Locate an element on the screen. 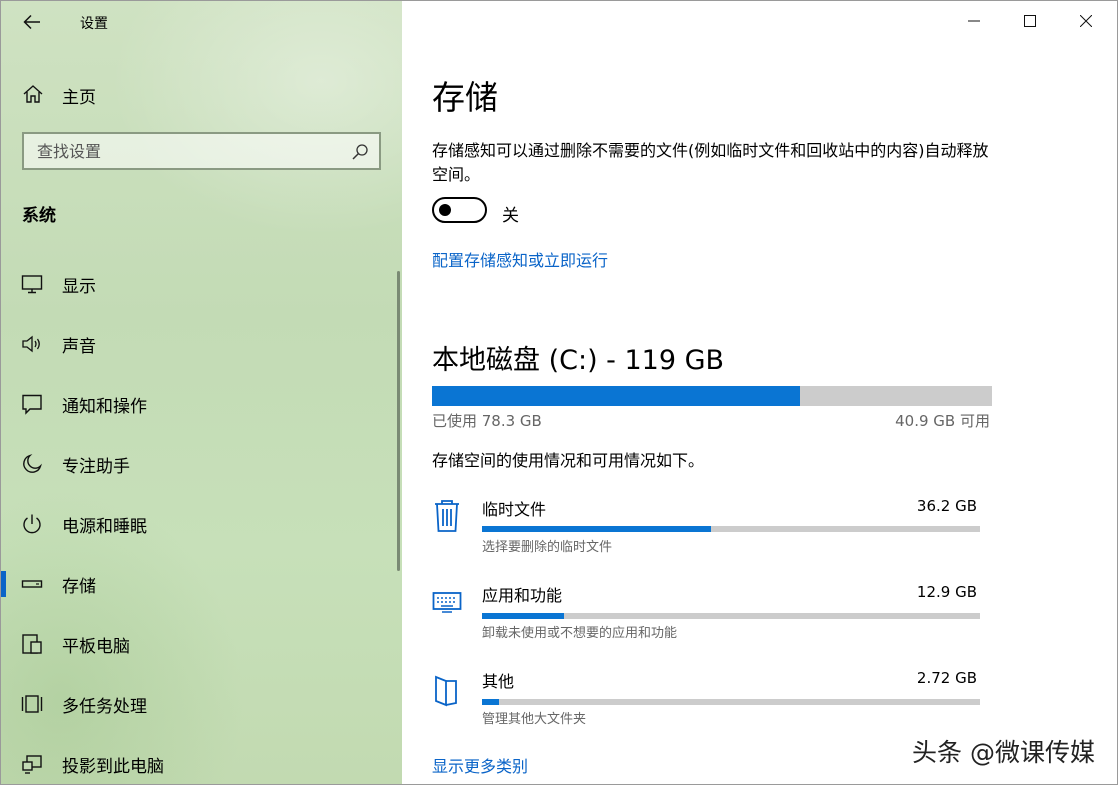 The width and height of the screenshot is (1118, 785). trash-icon is located at coordinates (447, 516).